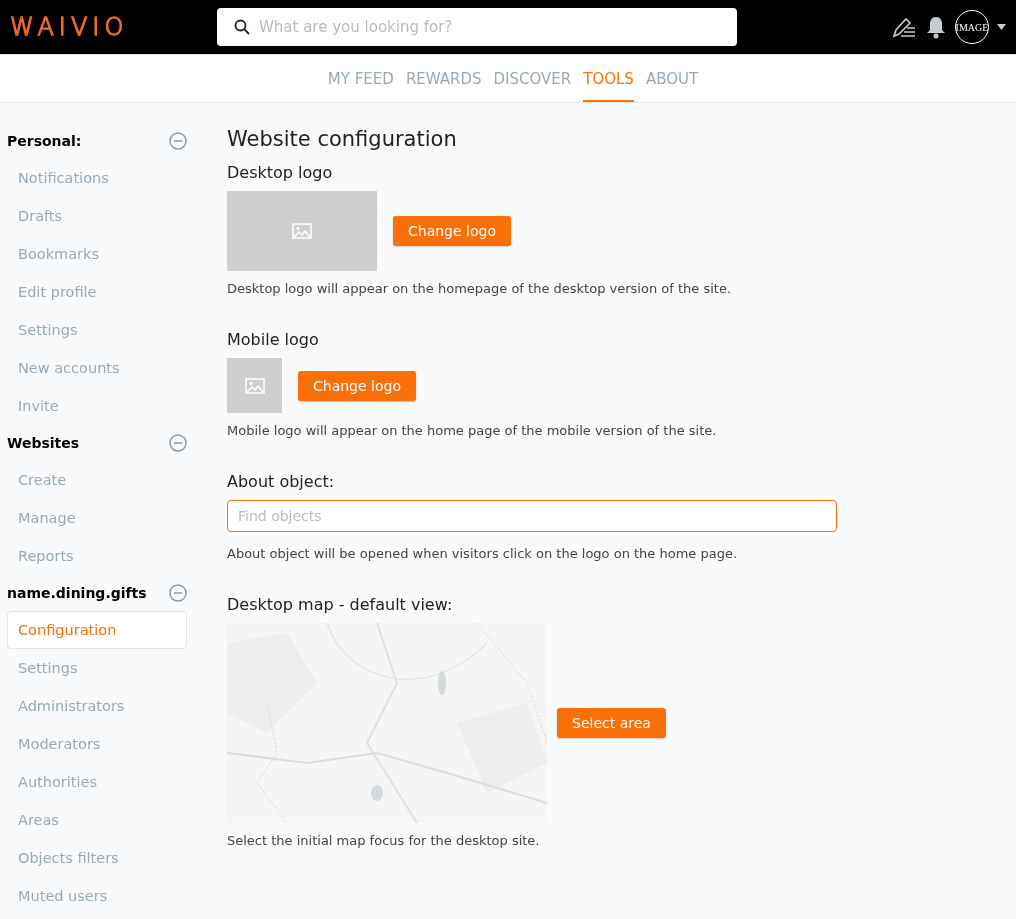  I want to click on nav-tab: TOOLS, so click(608, 78).